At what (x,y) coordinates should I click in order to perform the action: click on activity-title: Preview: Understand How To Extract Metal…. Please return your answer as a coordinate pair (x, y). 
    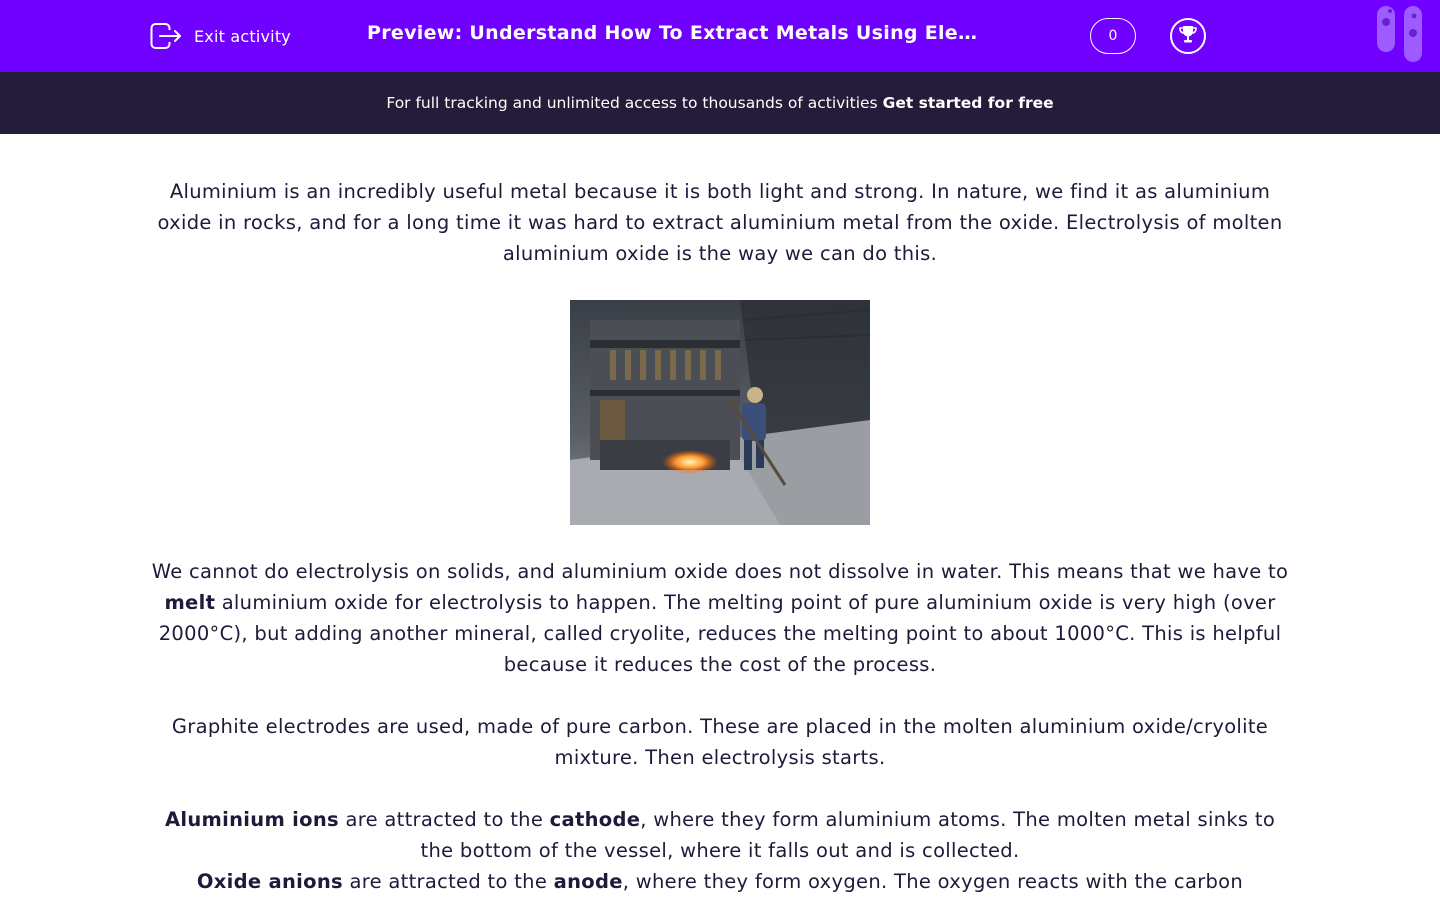
    Looking at the image, I should click on (677, 33).